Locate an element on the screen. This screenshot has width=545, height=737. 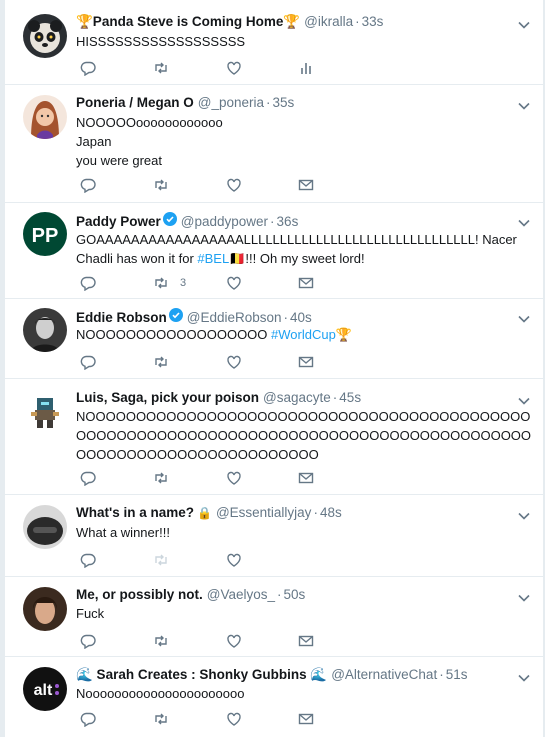
tweet-header: Me, or possibly not. @Vaelyos_ · 50s is located at coordinates (291, 594).